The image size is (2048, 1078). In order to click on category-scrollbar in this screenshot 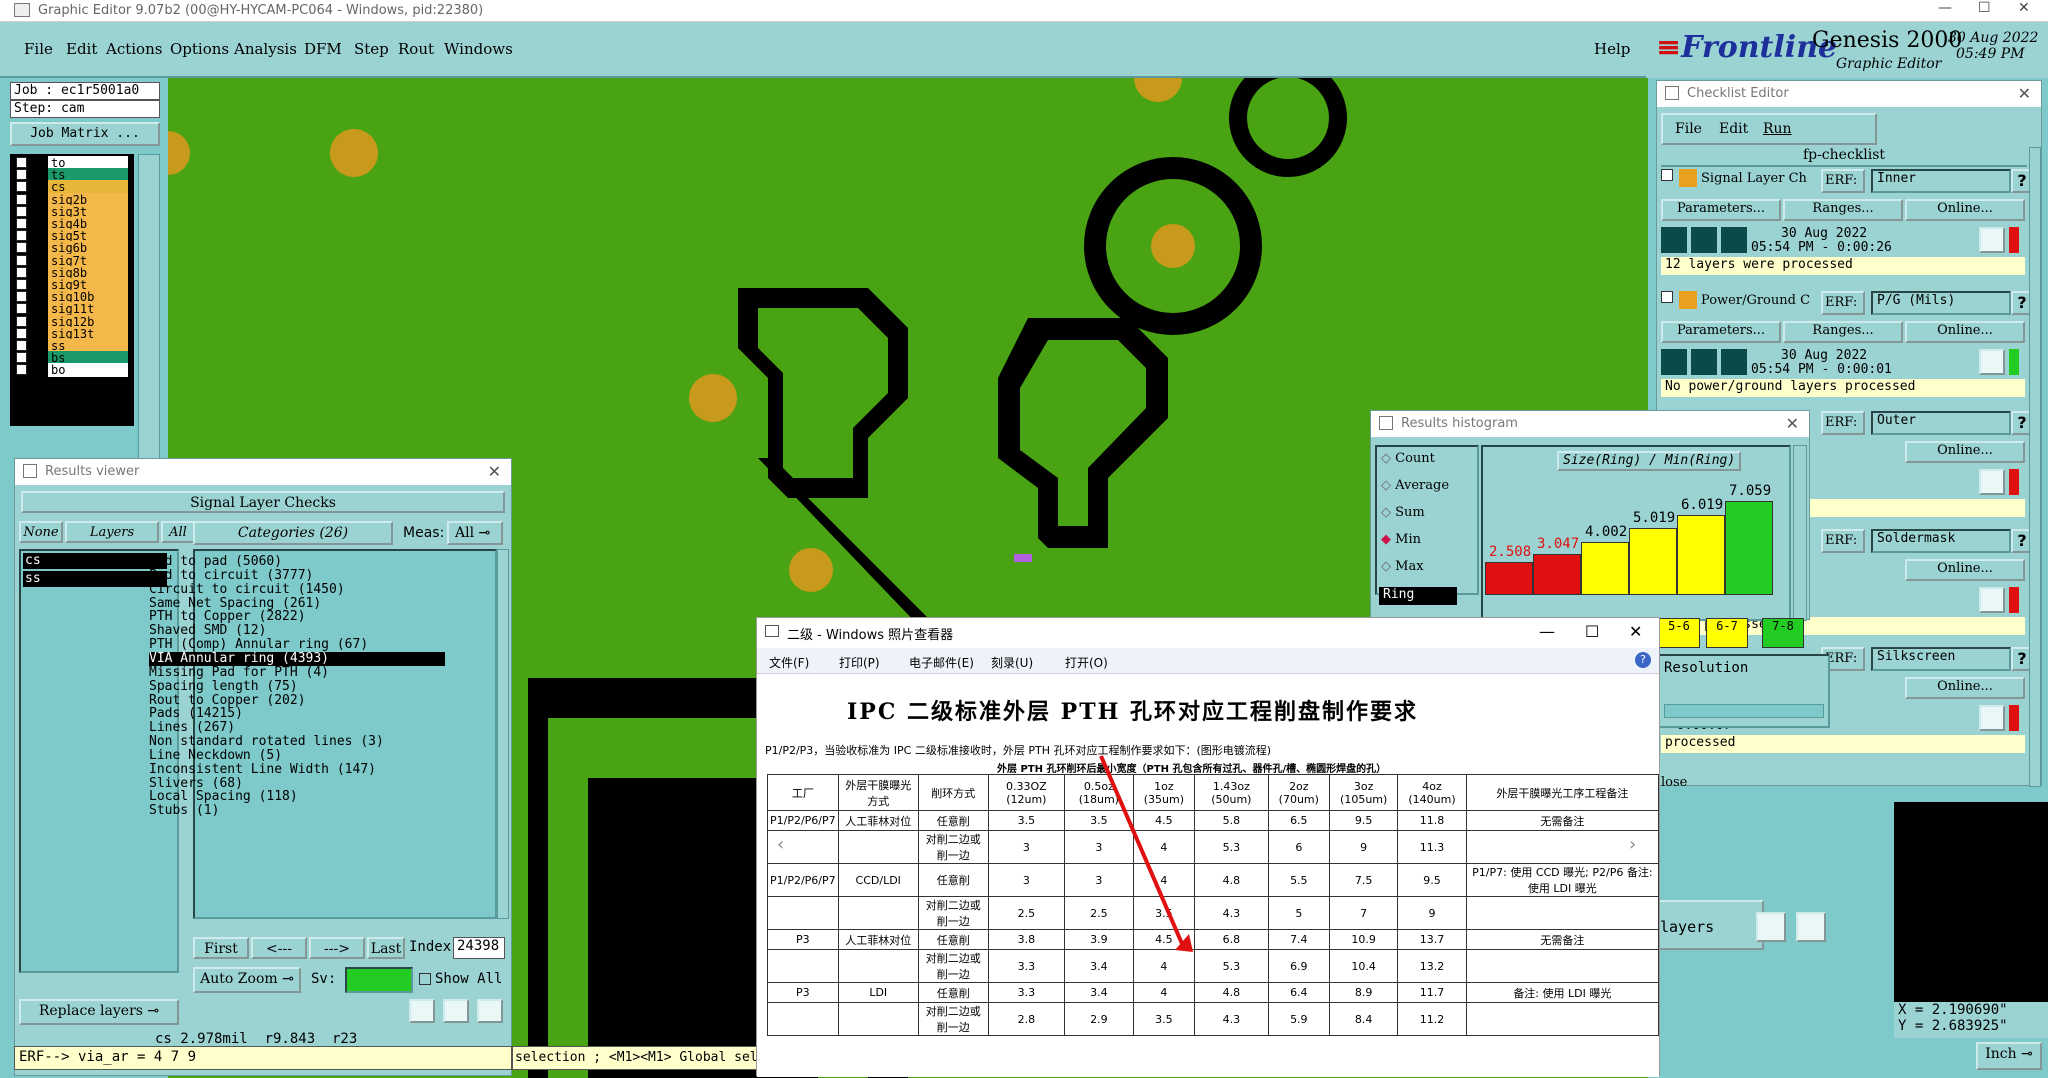, I will do `click(503, 734)`.